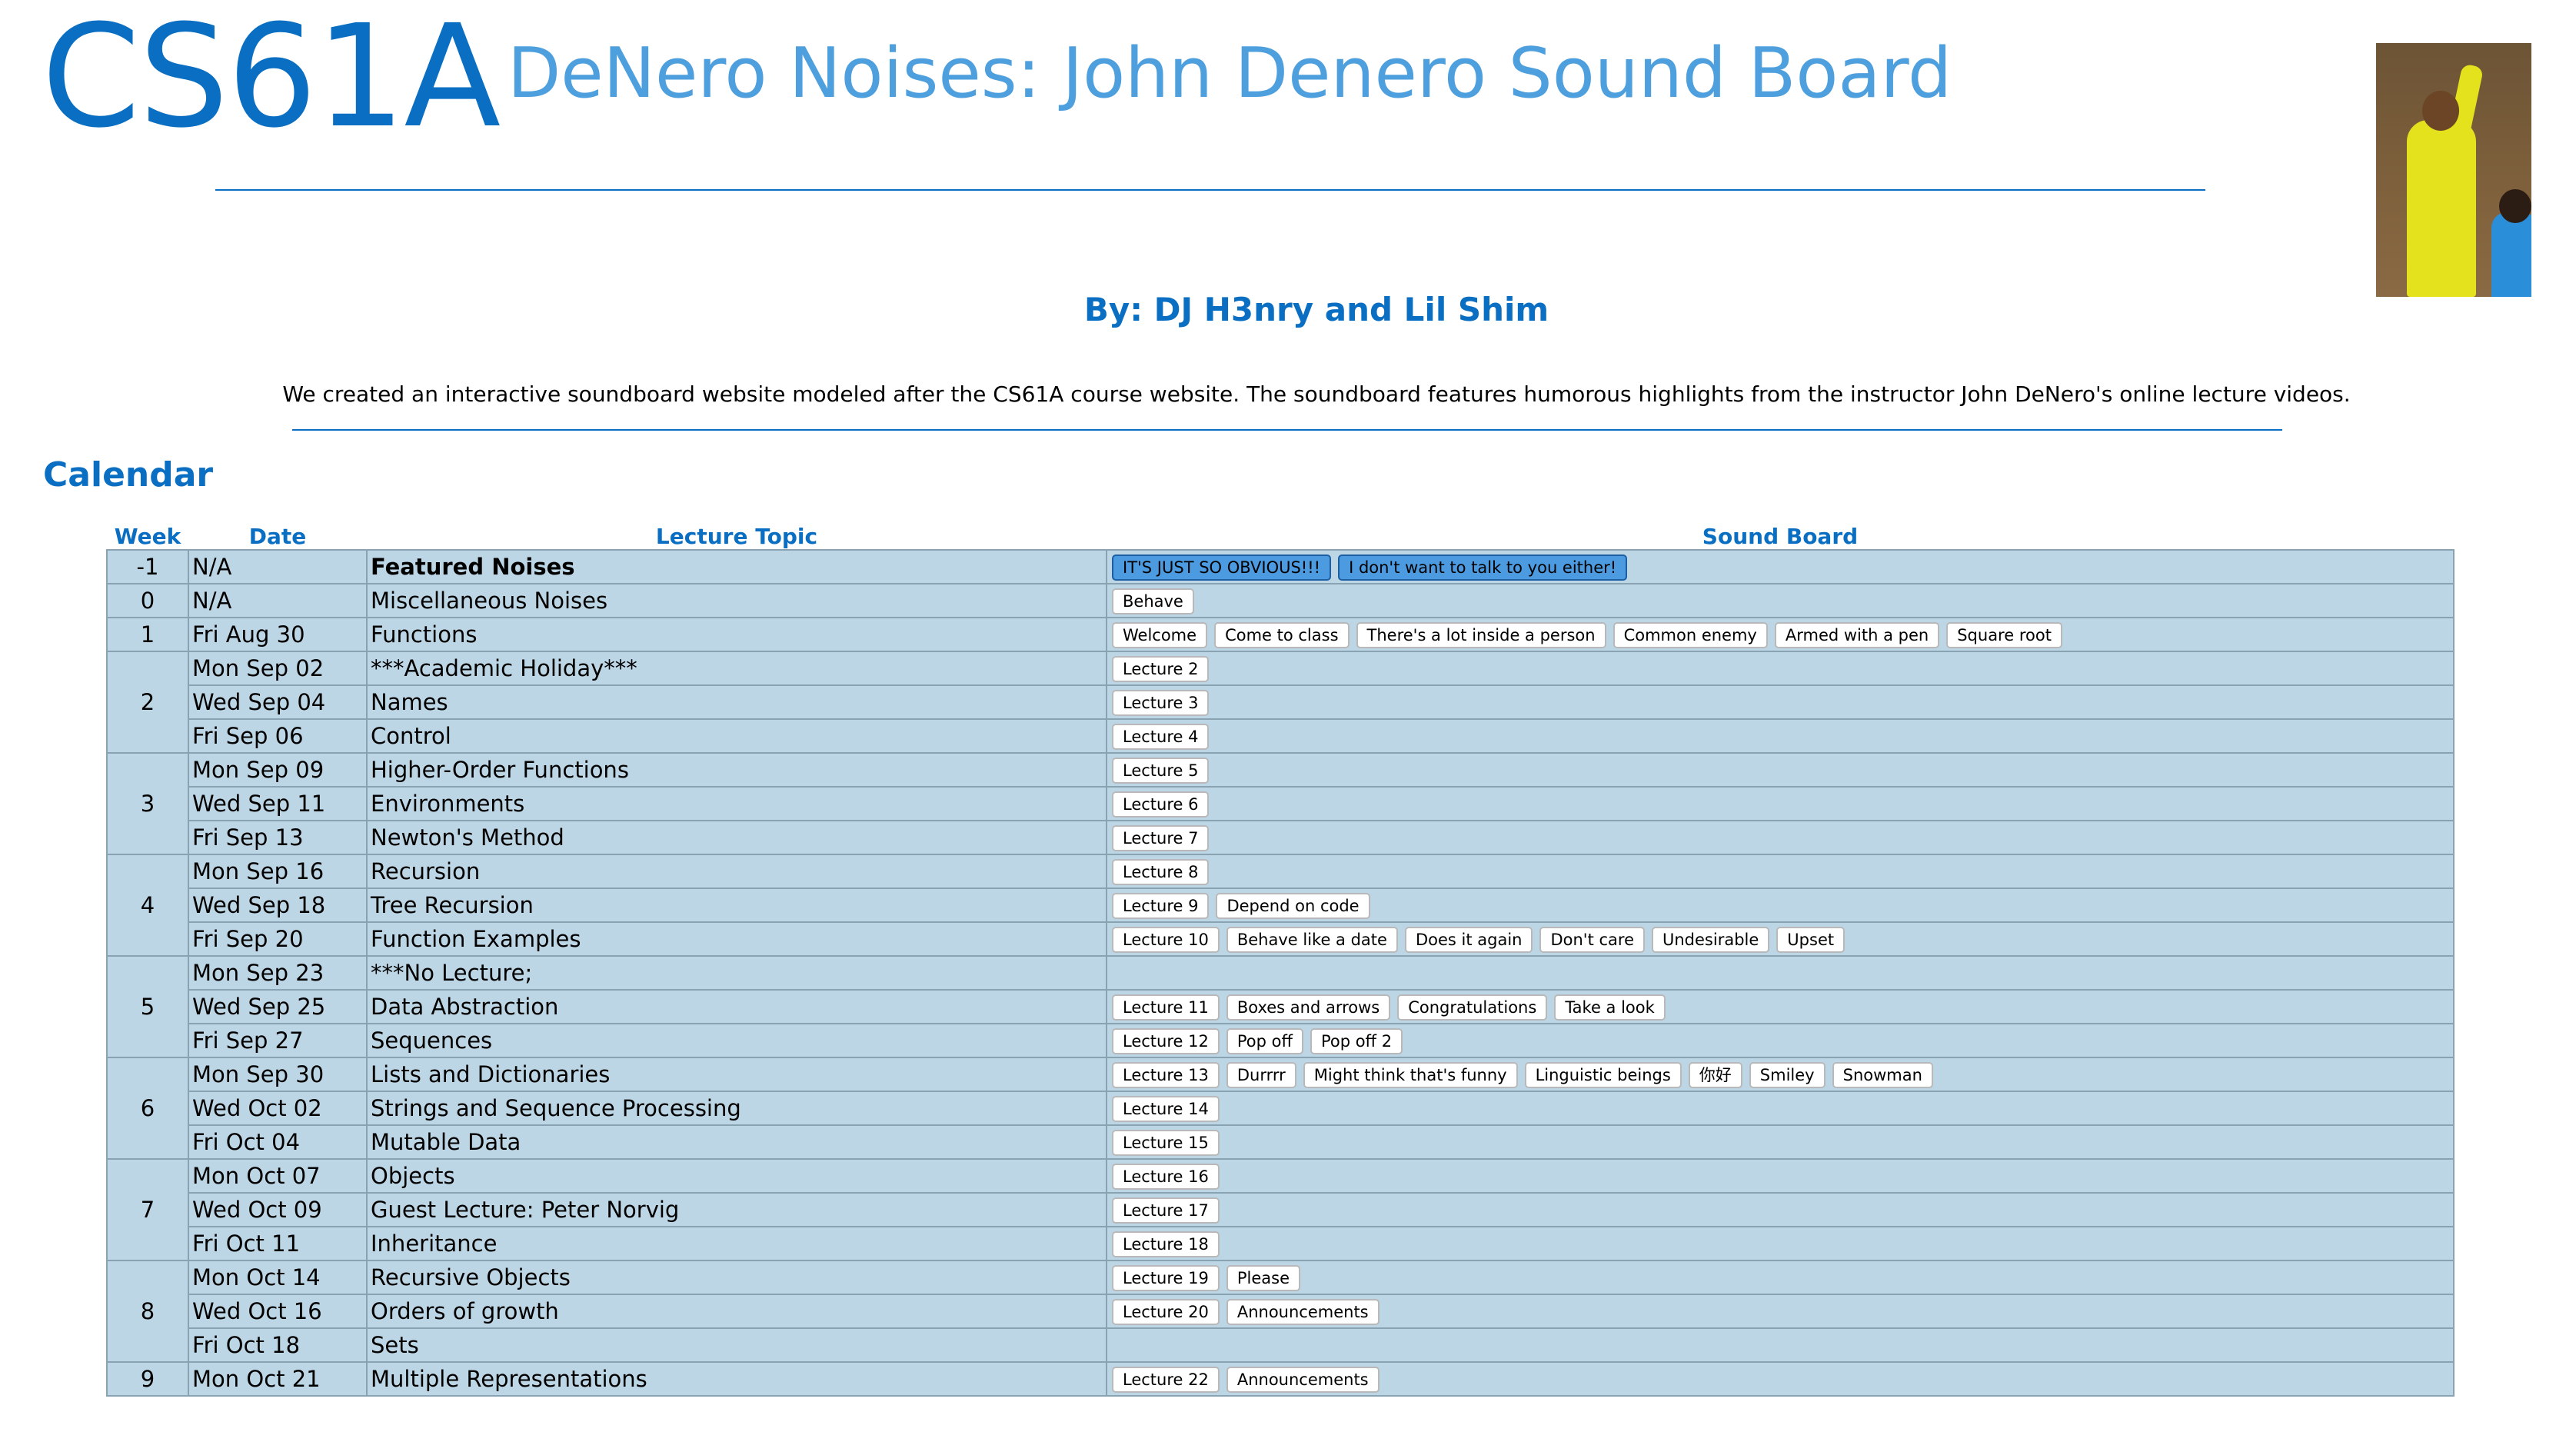 The width and height of the screenshot is (2576, 1432). What do you see at coordinates (1780, 1243) in the screenshot?
I see `sound-board-cell: Lecture 18` at bounding box center [1780, 1243].